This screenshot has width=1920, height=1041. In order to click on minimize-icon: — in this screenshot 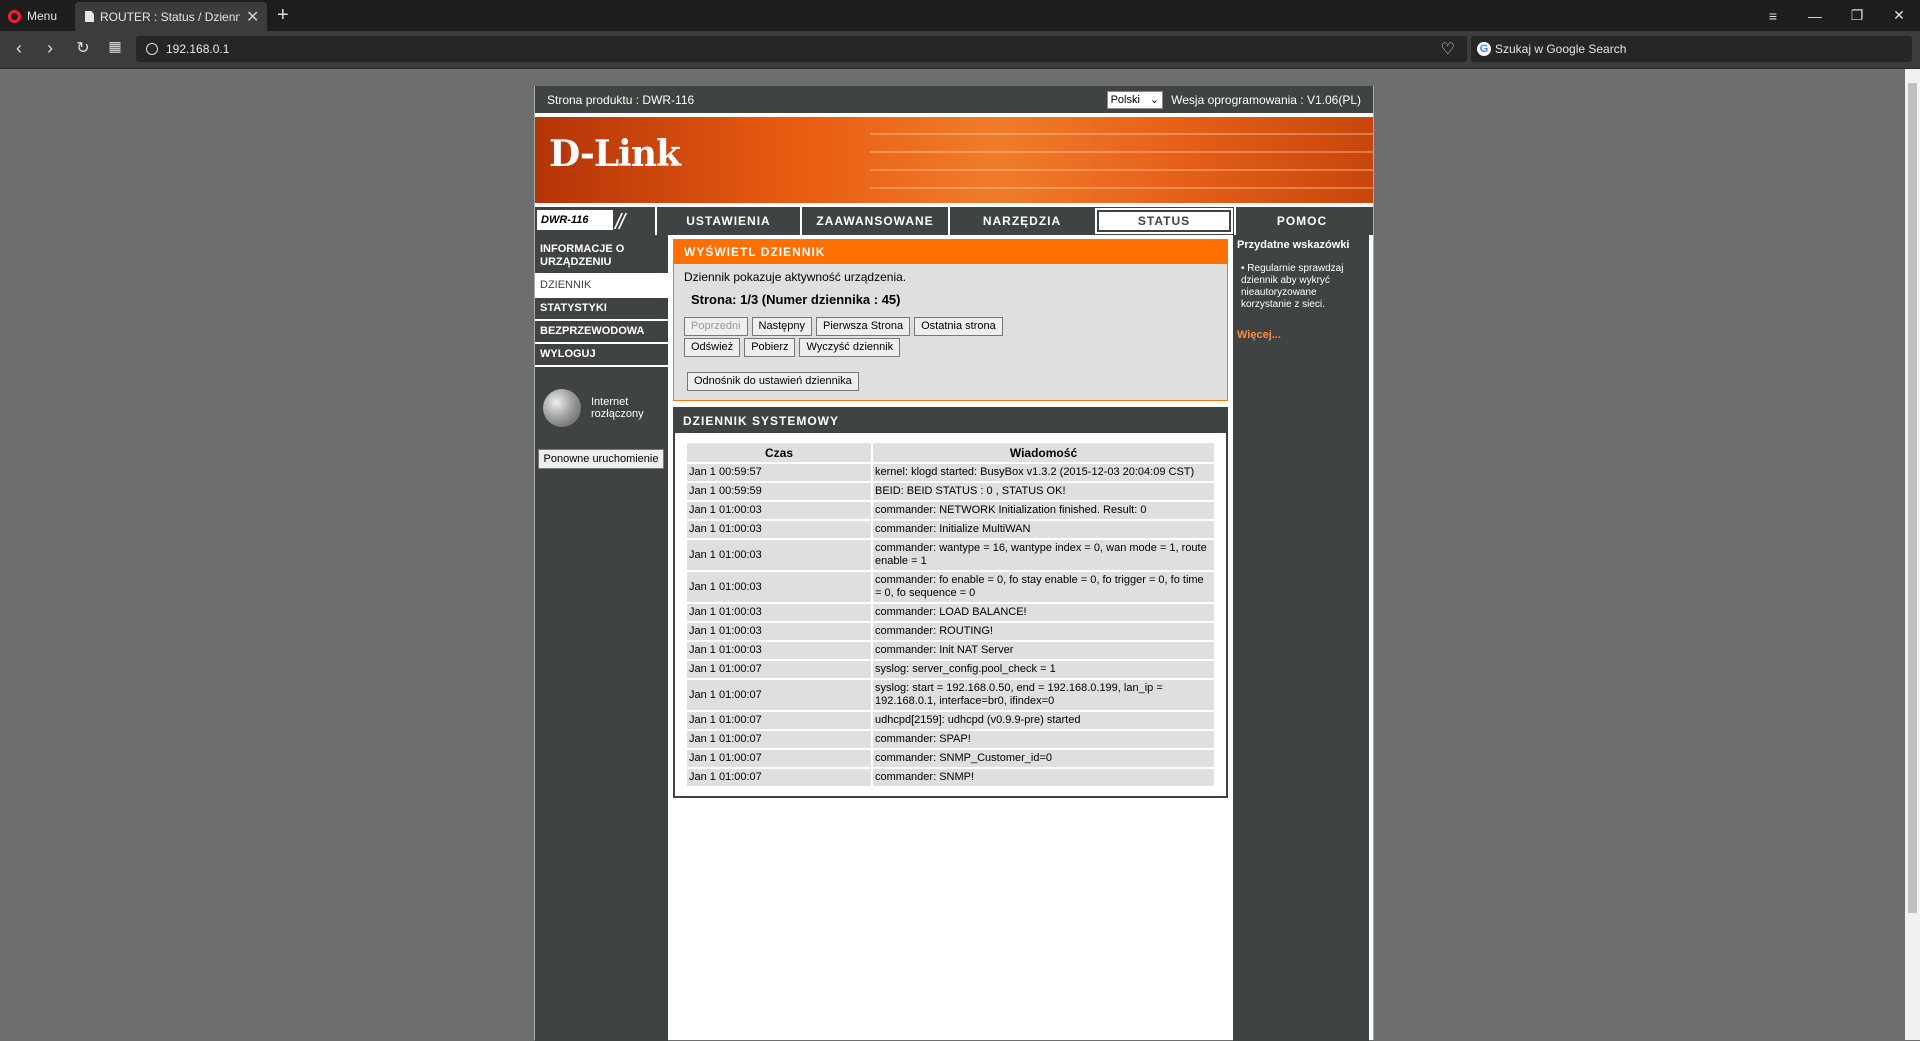, I will do `click(1815, 15)`.